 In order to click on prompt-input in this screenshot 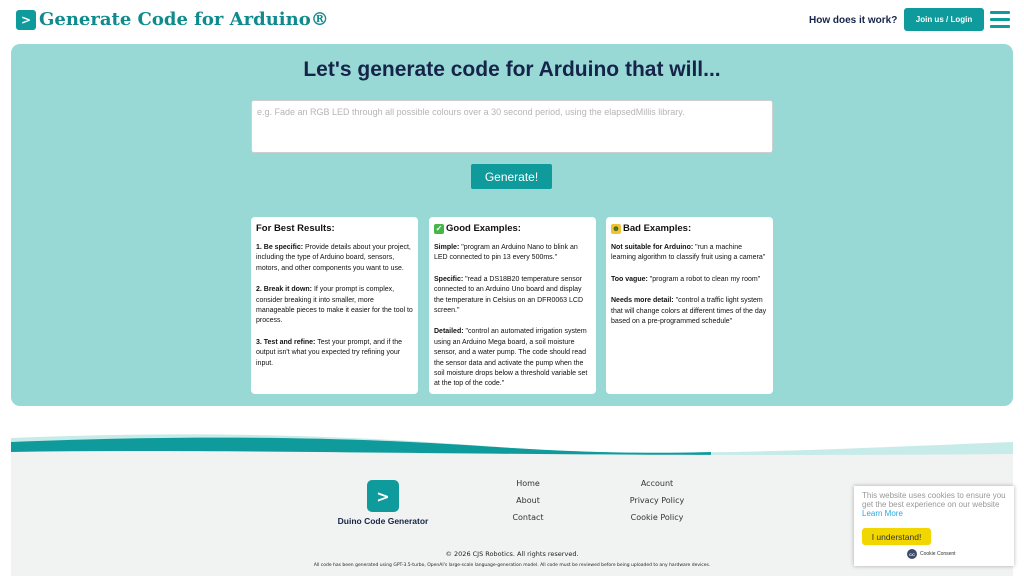, I will do `click(512, 126)`.